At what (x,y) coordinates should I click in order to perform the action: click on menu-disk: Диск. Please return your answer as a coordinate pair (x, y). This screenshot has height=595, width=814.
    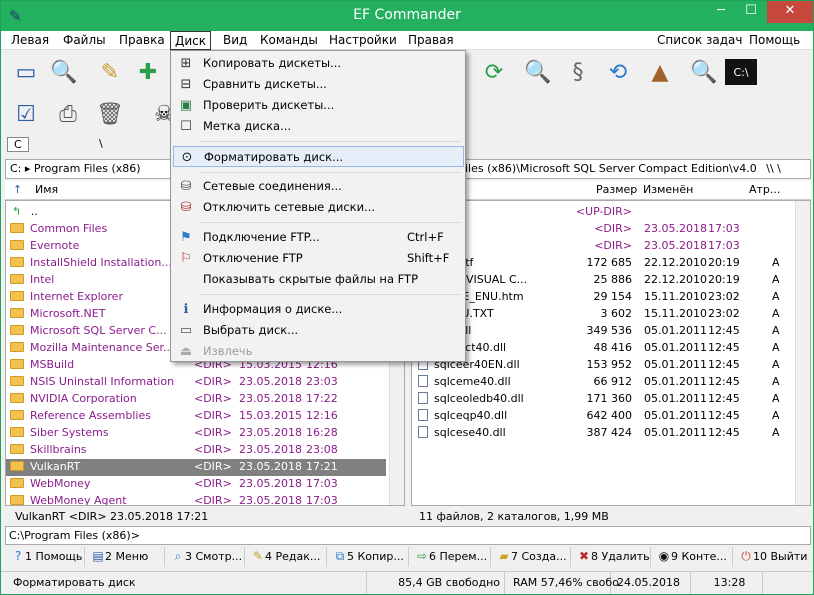
    Looking at the image, I should click on (191, 40).